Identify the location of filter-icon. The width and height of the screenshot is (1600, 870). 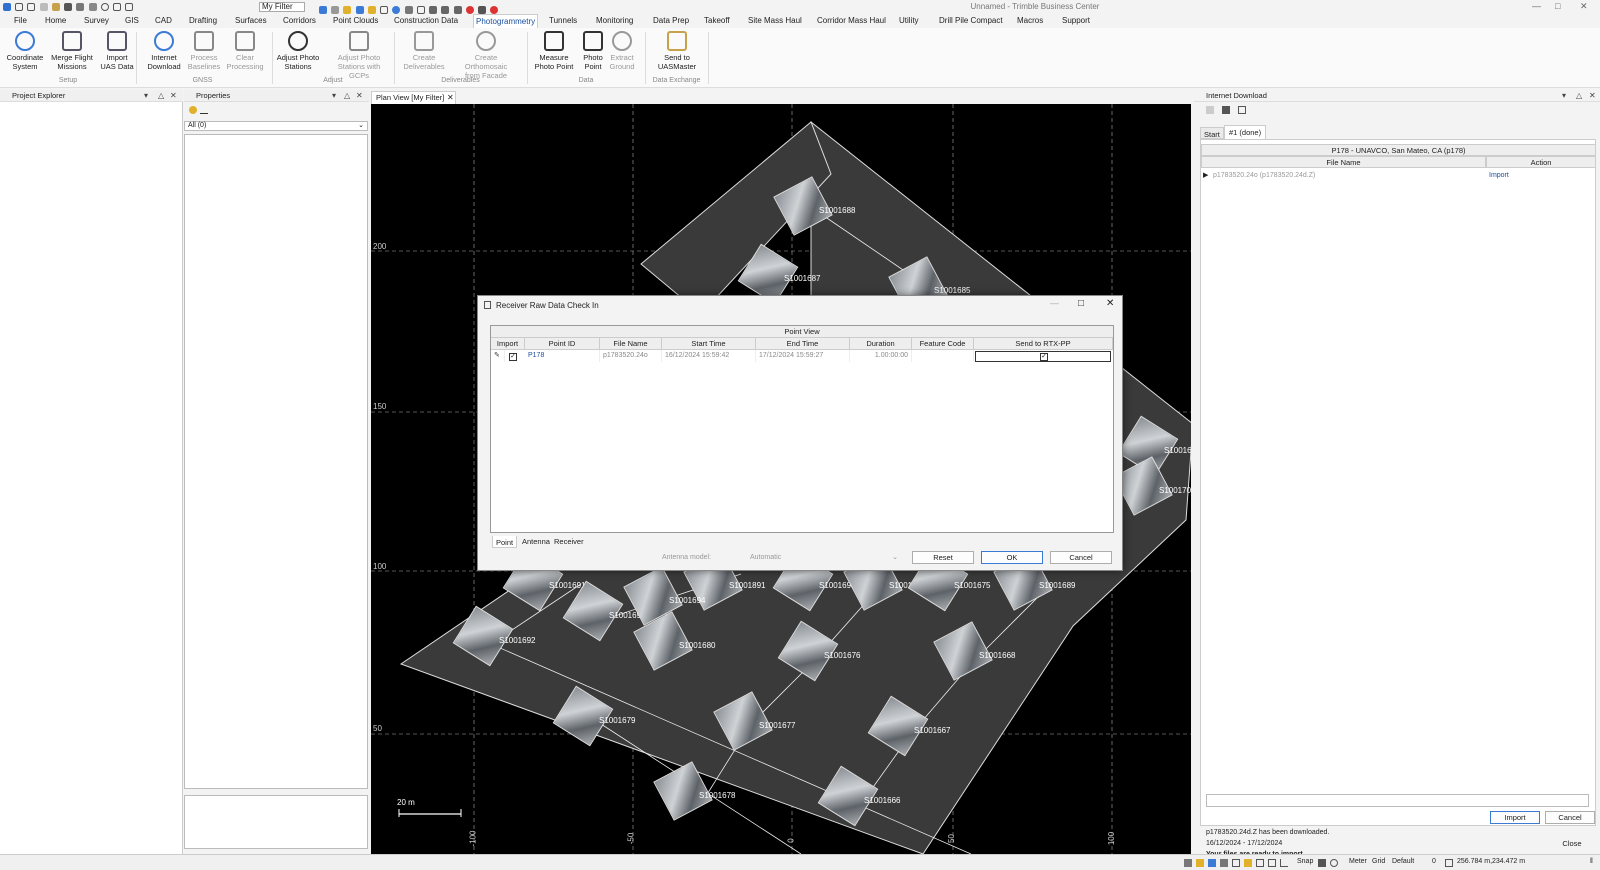
(335, 10).